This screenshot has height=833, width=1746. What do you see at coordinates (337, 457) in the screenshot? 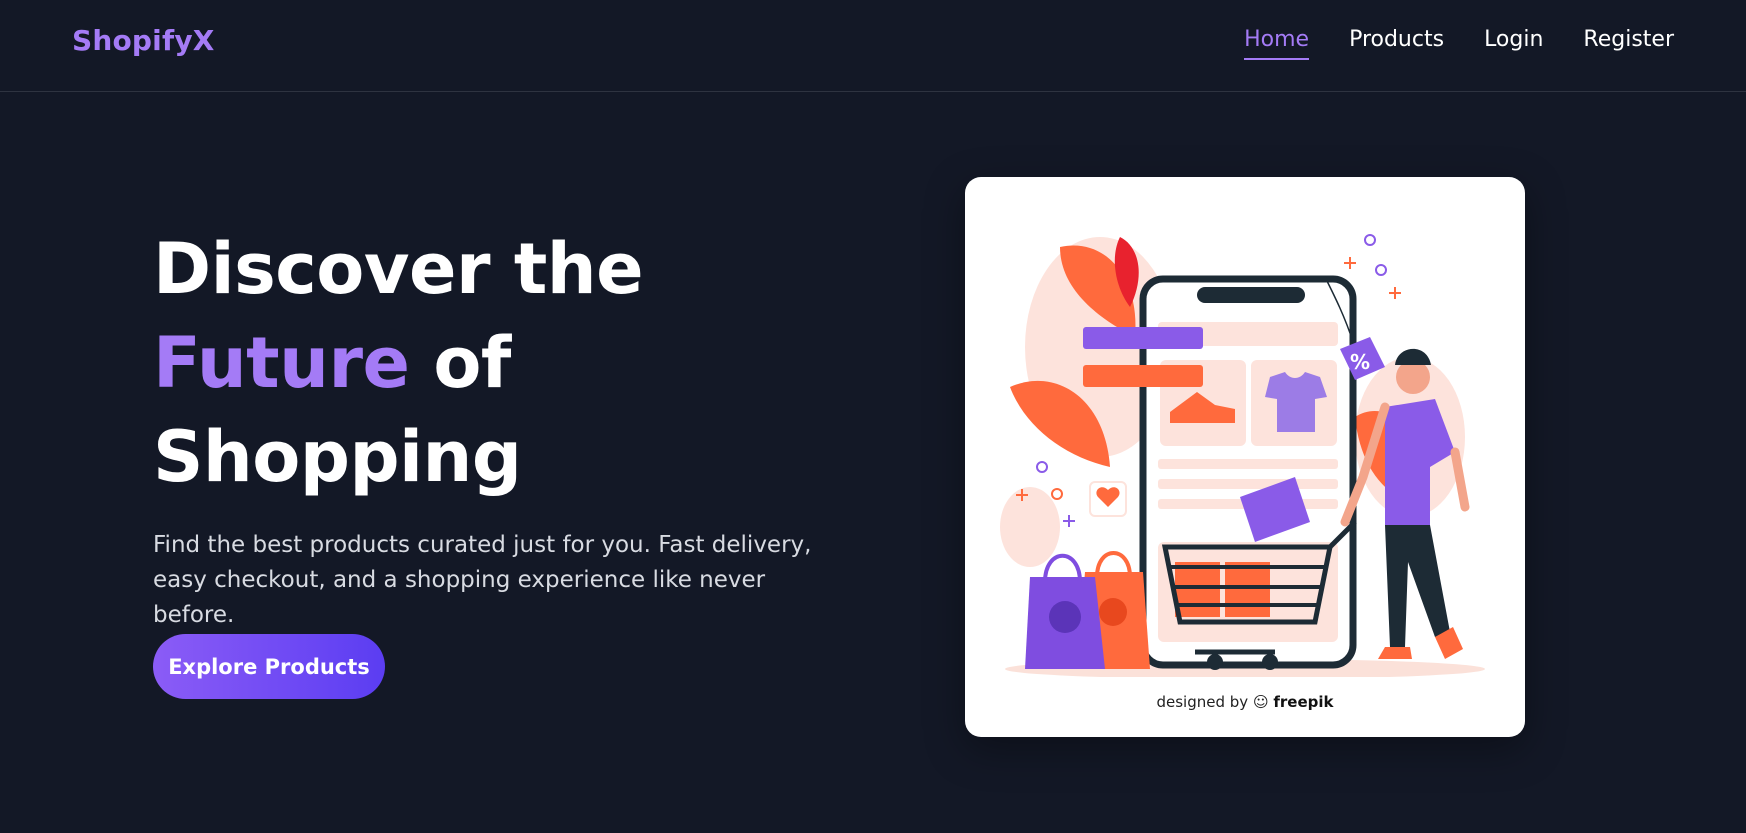
I see `hero-title-line3: Shopping` at bounding box center [337, 457].